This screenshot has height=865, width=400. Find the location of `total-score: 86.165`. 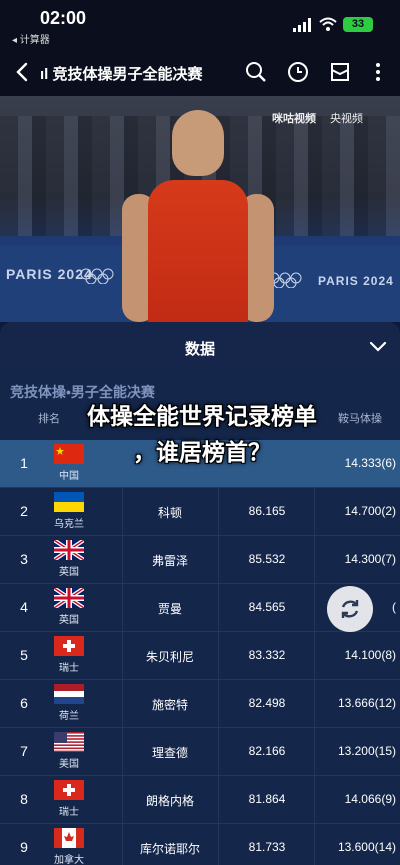

total-score: 86.165 is located at coordinates (267, 511).